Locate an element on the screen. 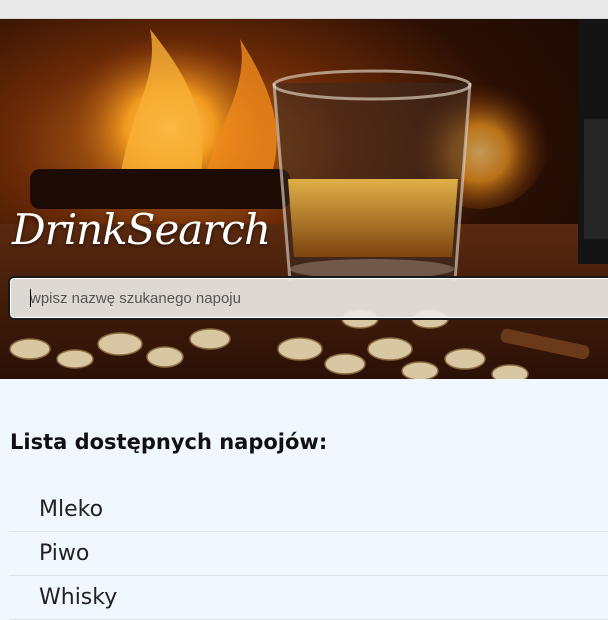 The height and width of the screenshot is (620, 608). drink-list-item: Mleko is located at coordinates (308, 510).